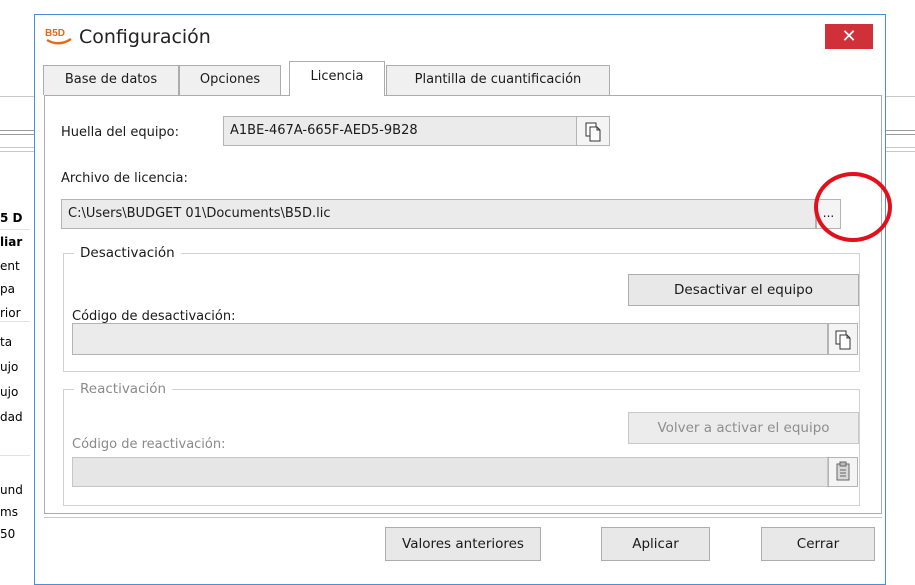 This screenshot has width=915, height=585. I want to click on license-file-field: C:\Users\BUDGET 01\Documents\B5D.lic, so click(438, 214).